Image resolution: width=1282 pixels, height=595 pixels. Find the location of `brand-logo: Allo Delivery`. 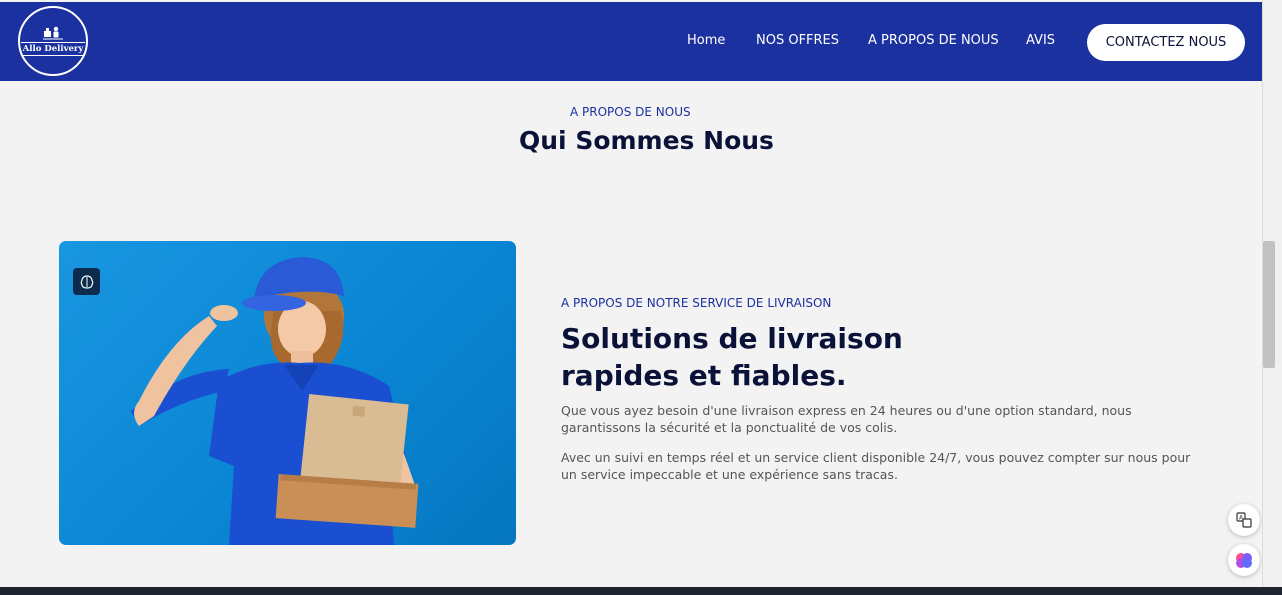

brand-logo: Allo Delivery is located at coordinates (53, 41).